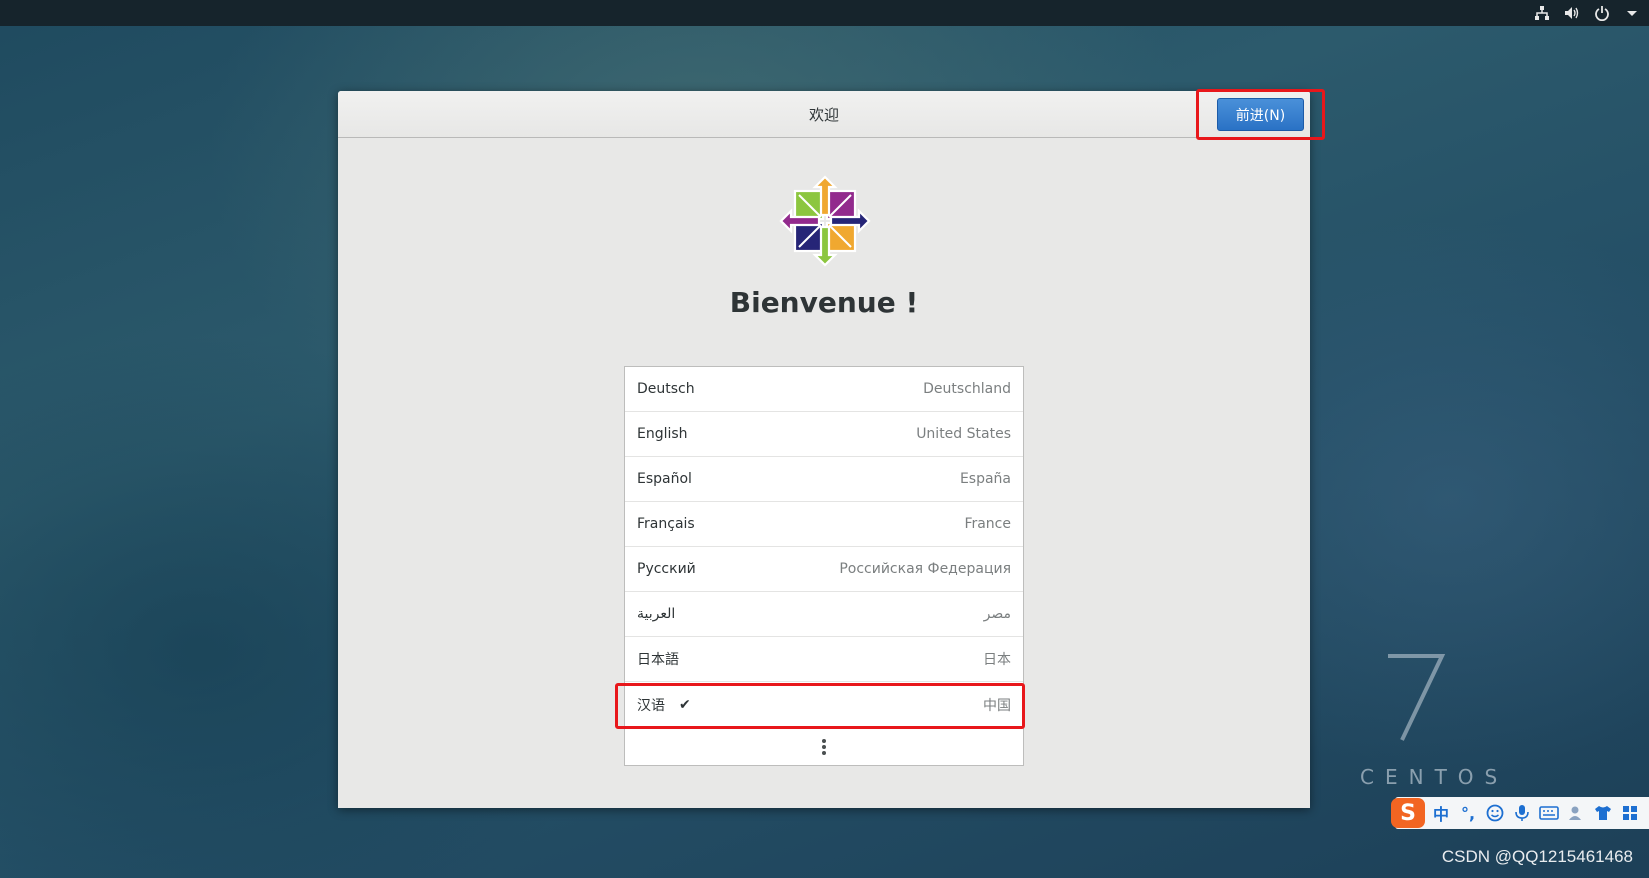 The width and height of the screenshot is (1649, 878). Describe the element at coordinates (997, 660) in the screenshot. I see `language-region: 日本` at that location.